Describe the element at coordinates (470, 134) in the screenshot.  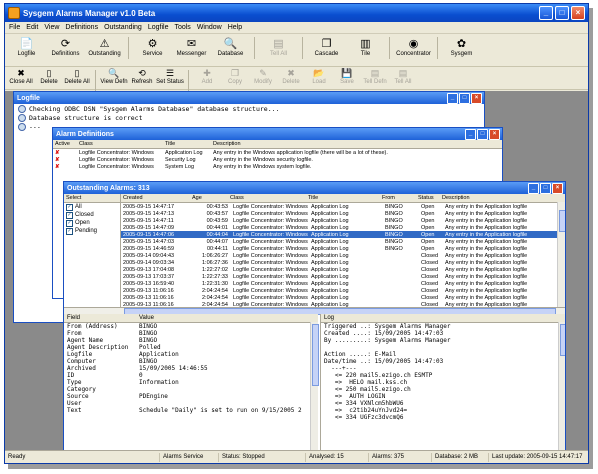
I see `defs-minimize-button: _` at that location.